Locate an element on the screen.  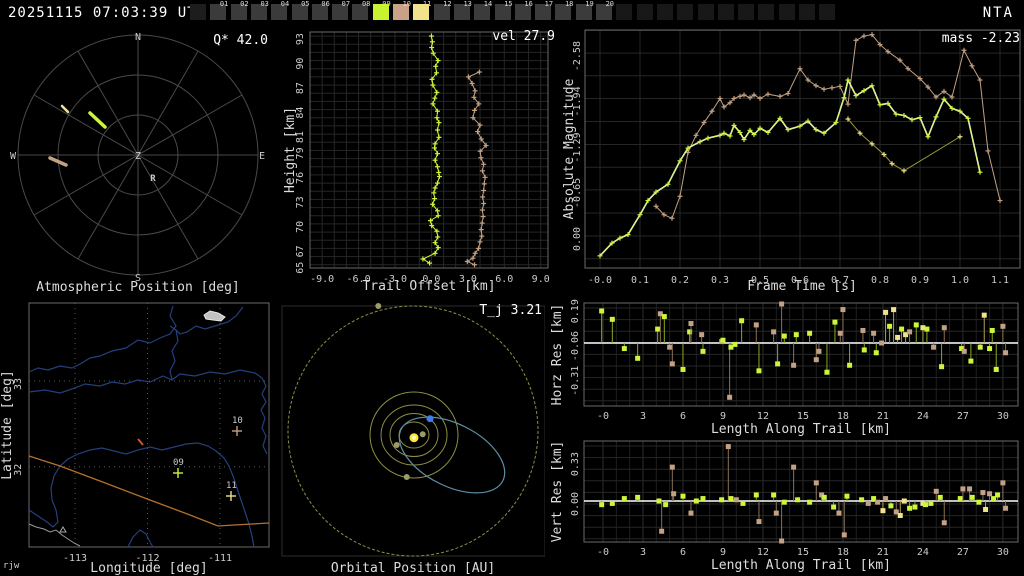
svg-text: 6 is located at coordinates (683, 552).